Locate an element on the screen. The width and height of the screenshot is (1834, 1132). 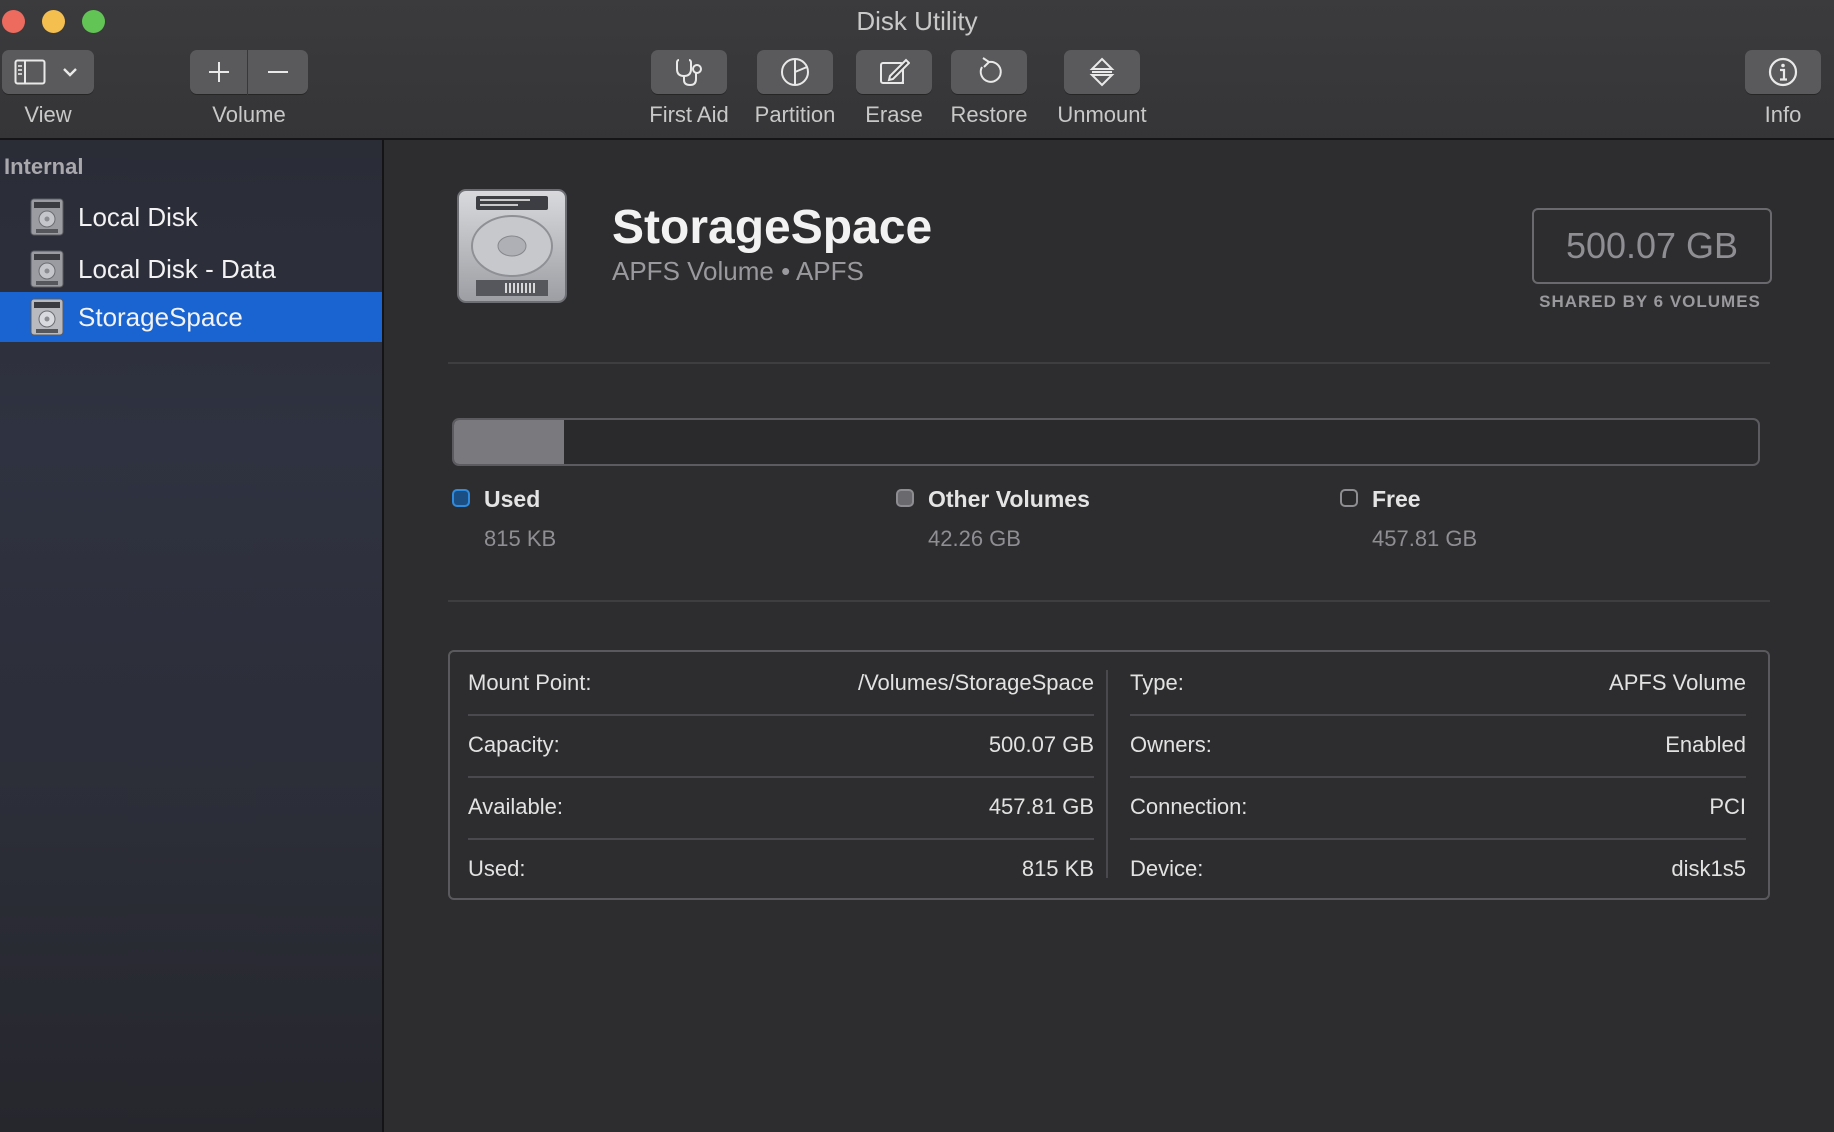
stethoscope-icon is located at coordinates (689, 72).